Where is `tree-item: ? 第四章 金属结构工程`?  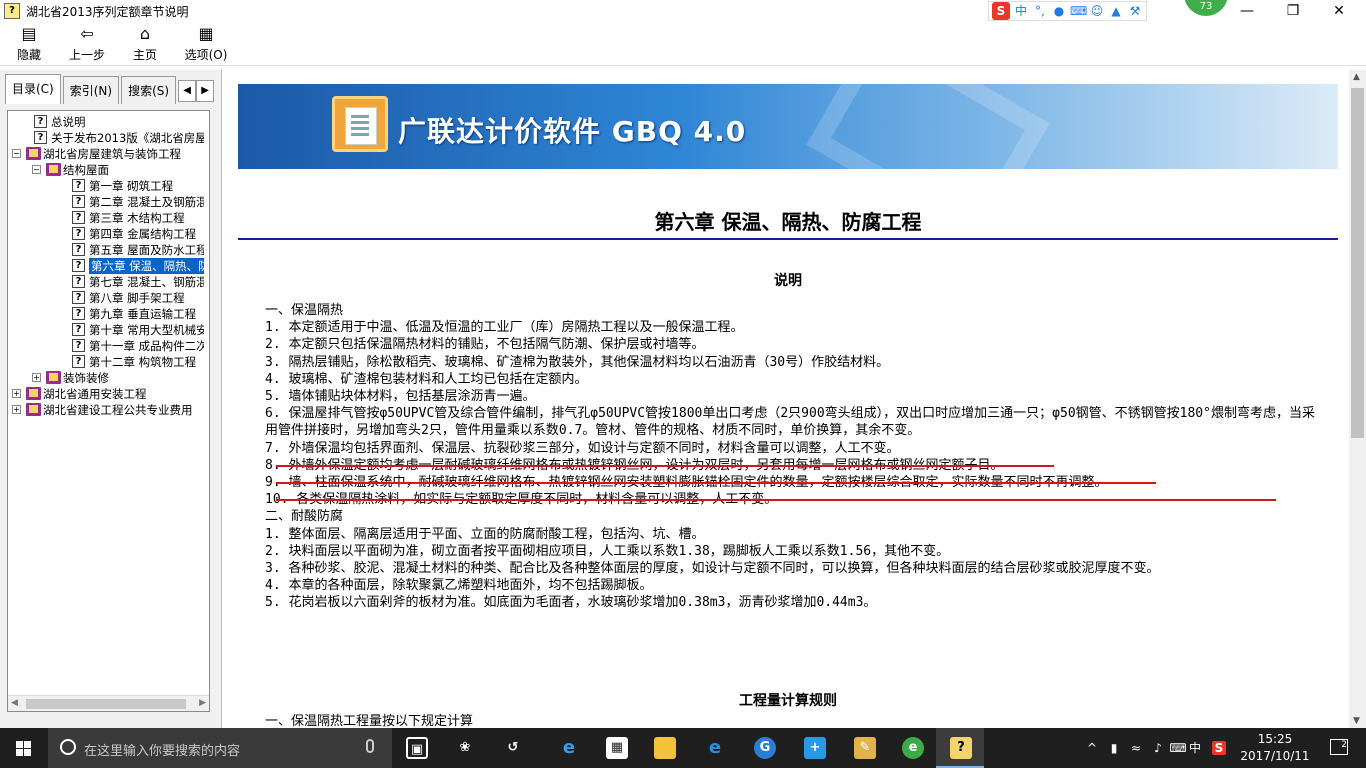 tree-item: ? 第四章 金属结构工程 is located at coordinates (106, 234).